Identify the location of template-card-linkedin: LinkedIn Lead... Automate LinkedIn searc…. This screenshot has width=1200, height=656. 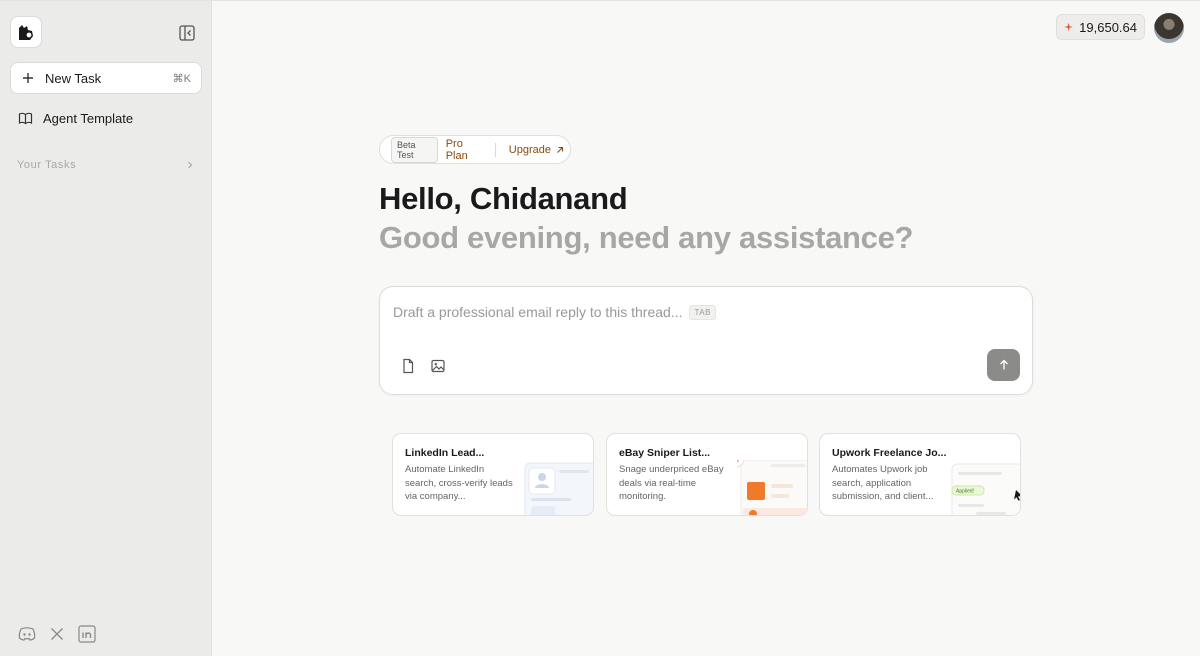
(493, 474).